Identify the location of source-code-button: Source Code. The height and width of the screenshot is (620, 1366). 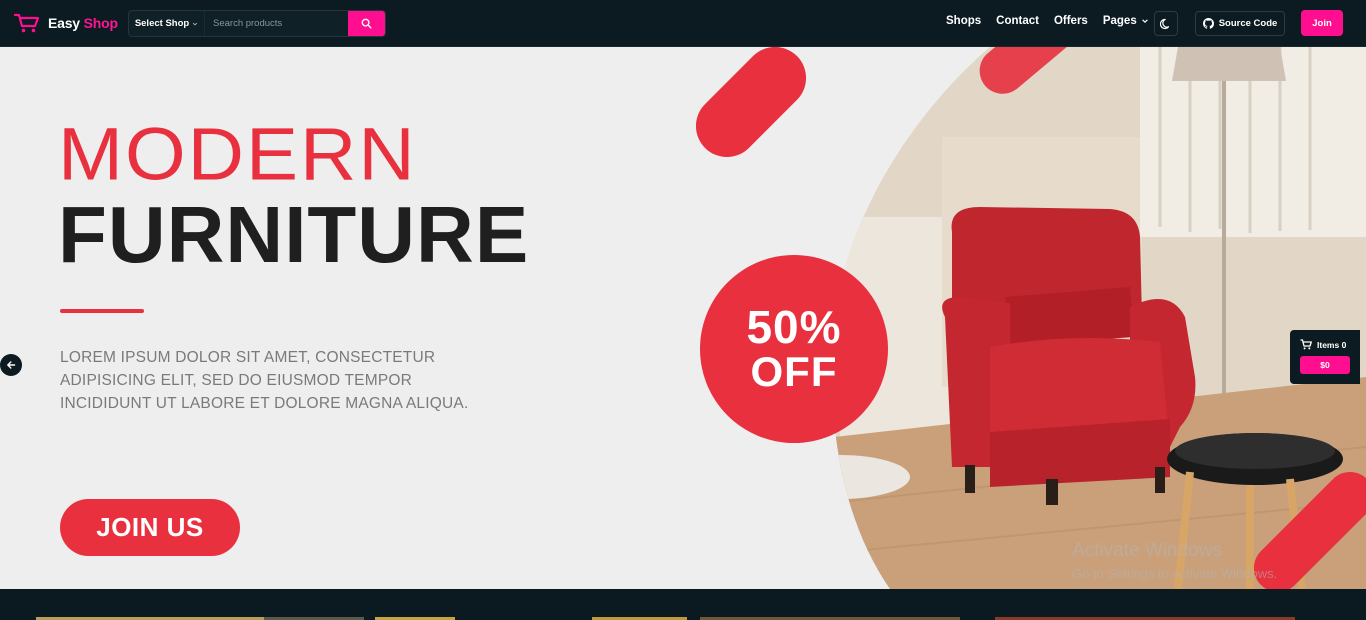
(1240, 23).